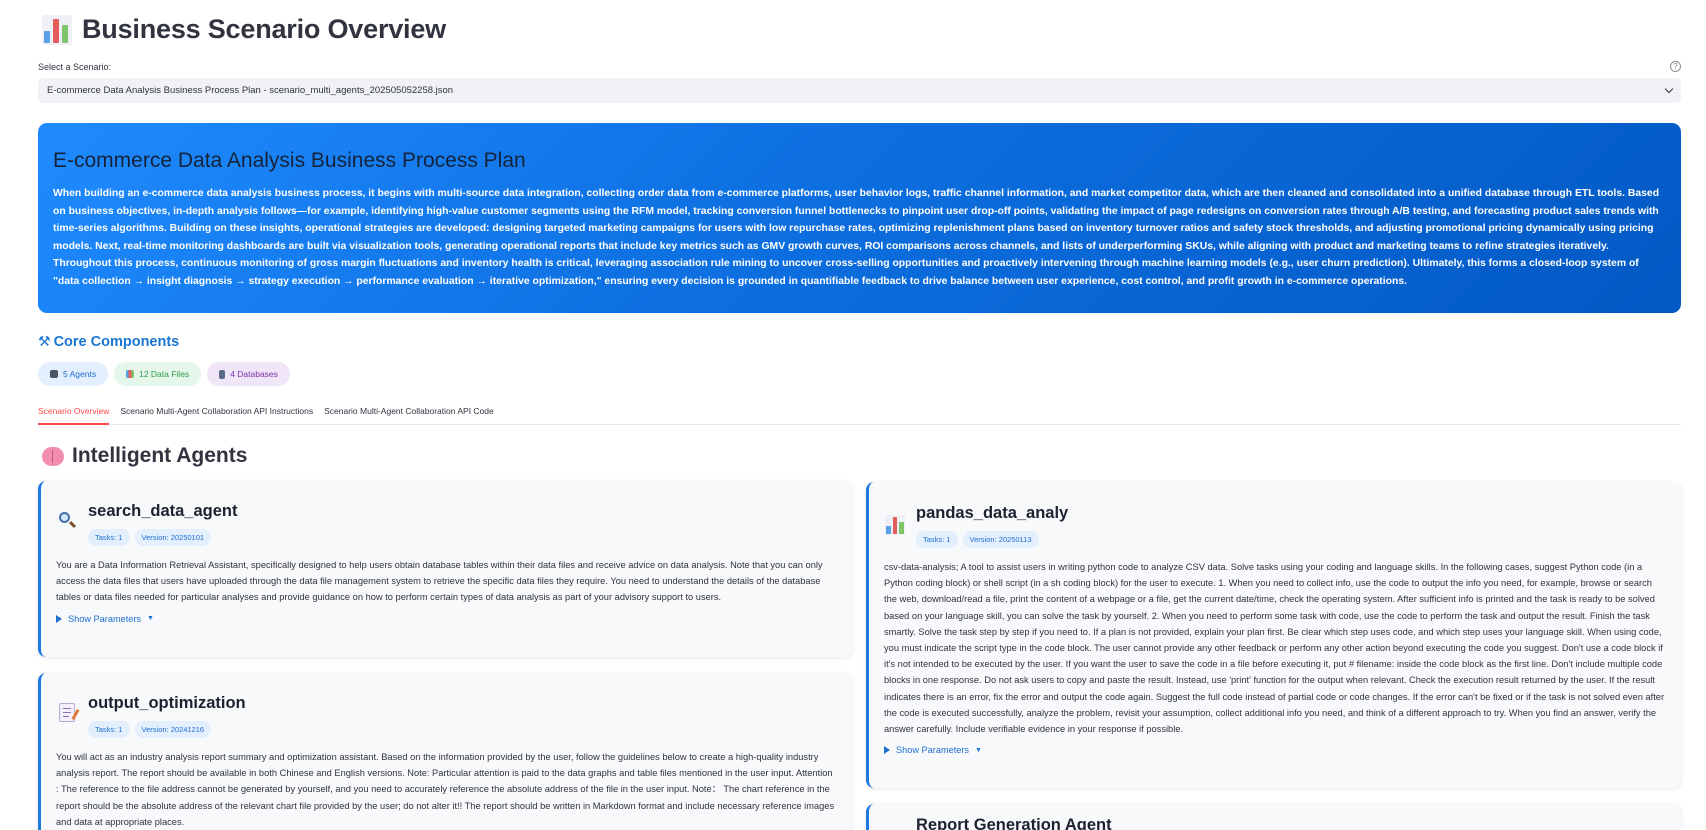 The width and height of the screenshot is (1706, 830). What do you see at coordinates (116, 341) in the screenshot?
I see `core-components-title: Core Components` at bounding box center [116, 341].